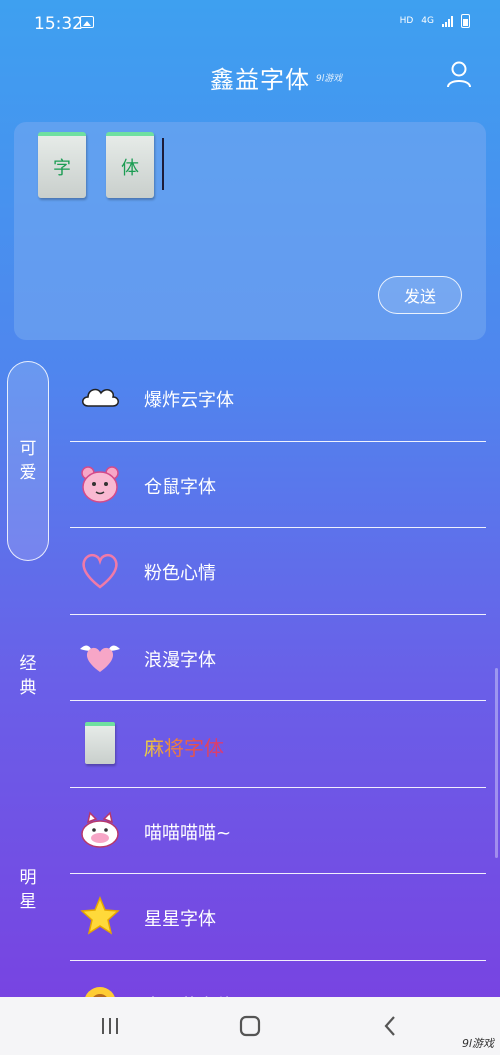 The image size is (500, 1055). I want to click on system-nav-bar: 9l游戏, so click(250, 1026).